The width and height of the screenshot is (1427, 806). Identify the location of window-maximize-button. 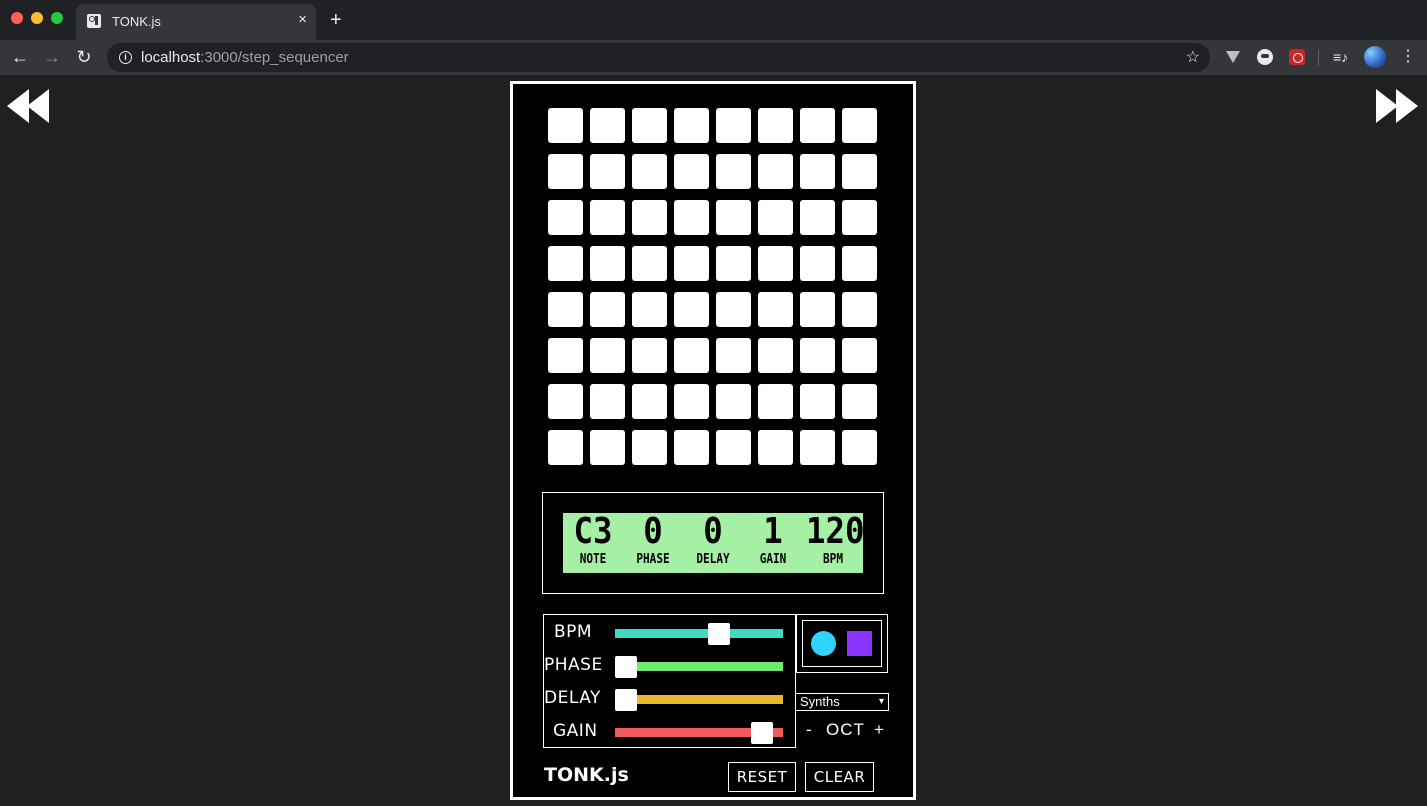
(57, 18).